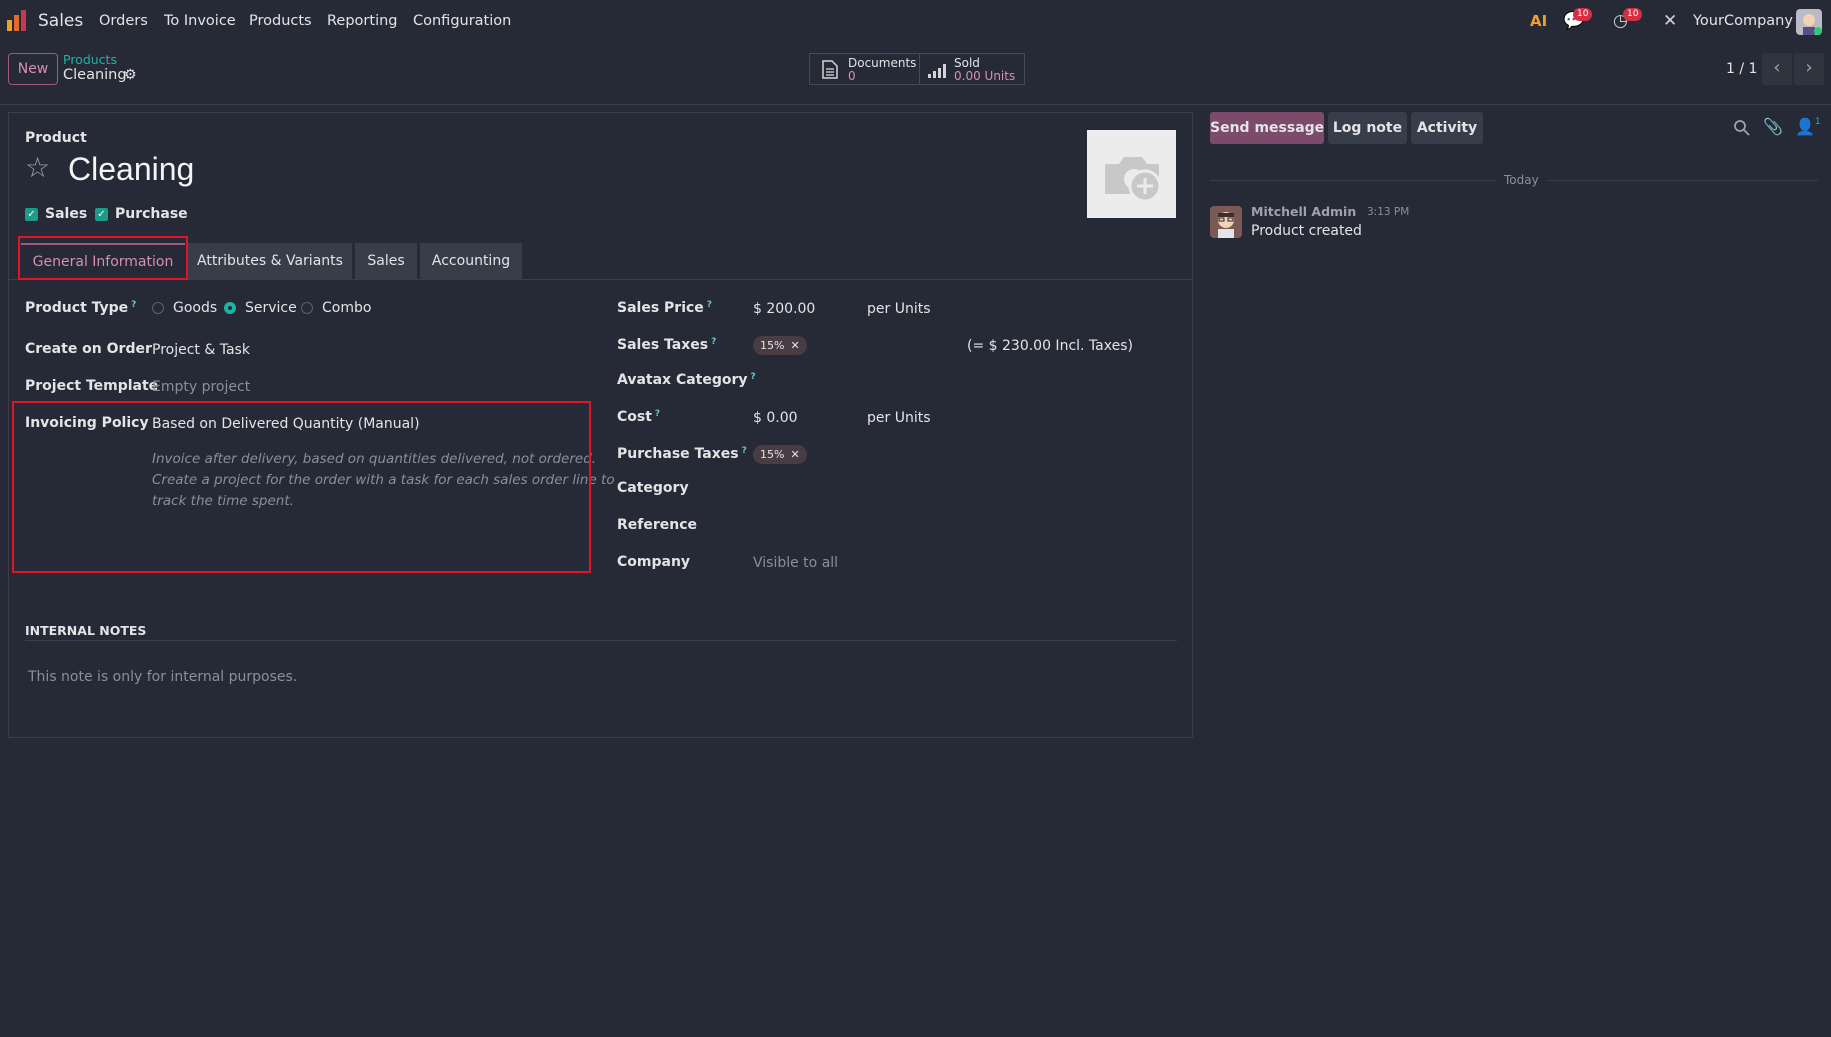 Image resolution: width=1831 pixels, height=1037 pixels. I want to click on sales-checkbox: ✓, so click(31, 214).